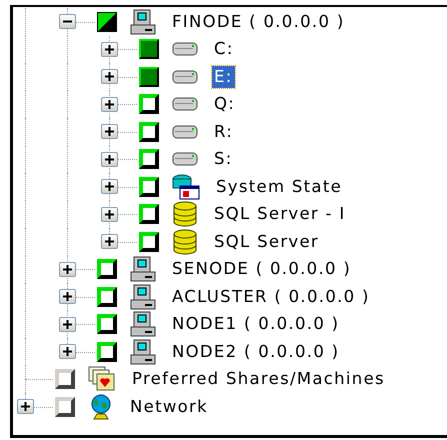 This screenshot has height=440, width=447. What do you see at coordinates (223, 159) in the screenshot?
I see `tree-item-label: S:` at bounding box center [223, 159].